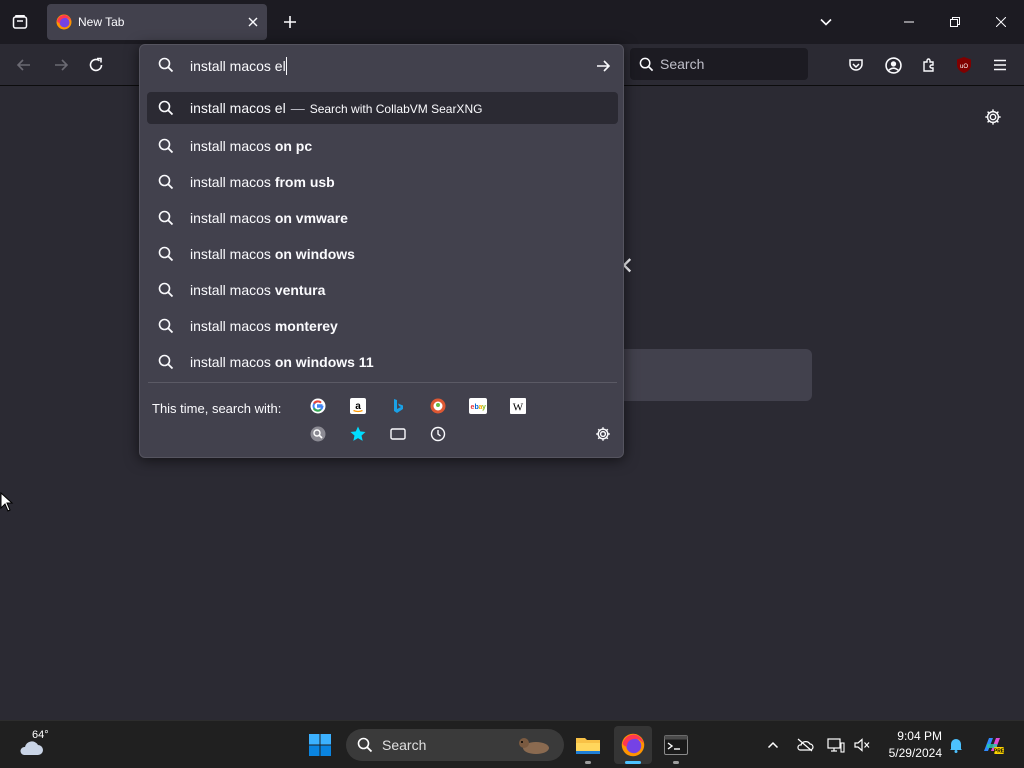  I want to click on go-button, so click(603, 66).